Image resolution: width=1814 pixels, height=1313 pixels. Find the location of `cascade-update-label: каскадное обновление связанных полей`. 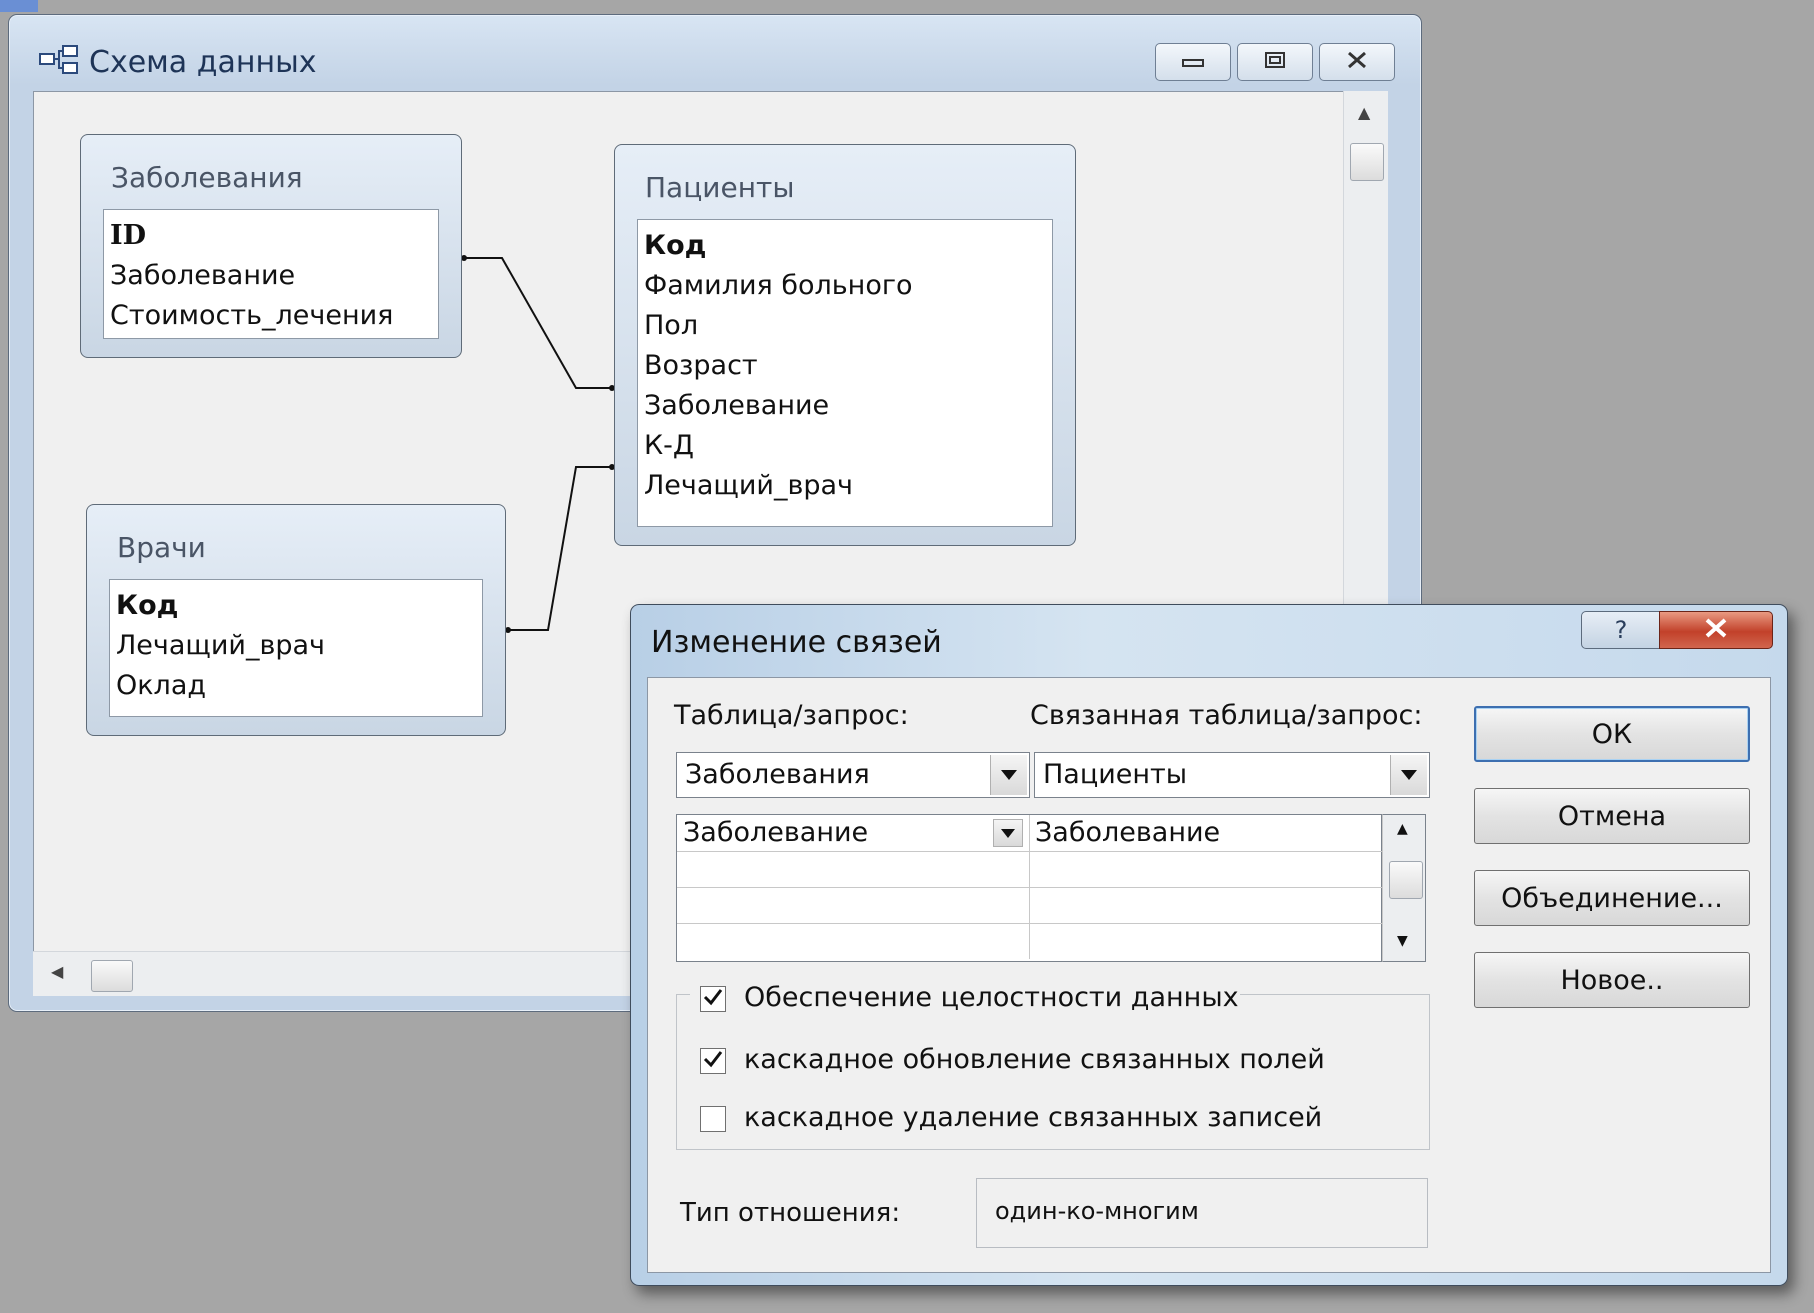

cascade-update-label: каскадное обновление связанных полей is located at coordinates (1034, 1059).